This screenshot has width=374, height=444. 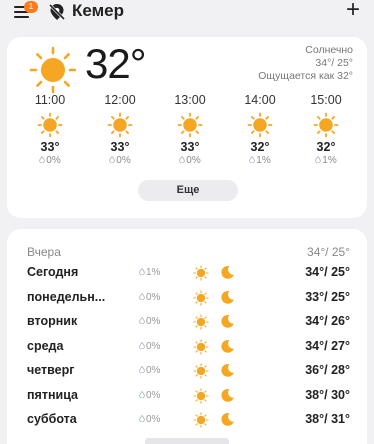 I want to click on high-low-temperature: 34°/ 25°, so click(x=334, y=63).